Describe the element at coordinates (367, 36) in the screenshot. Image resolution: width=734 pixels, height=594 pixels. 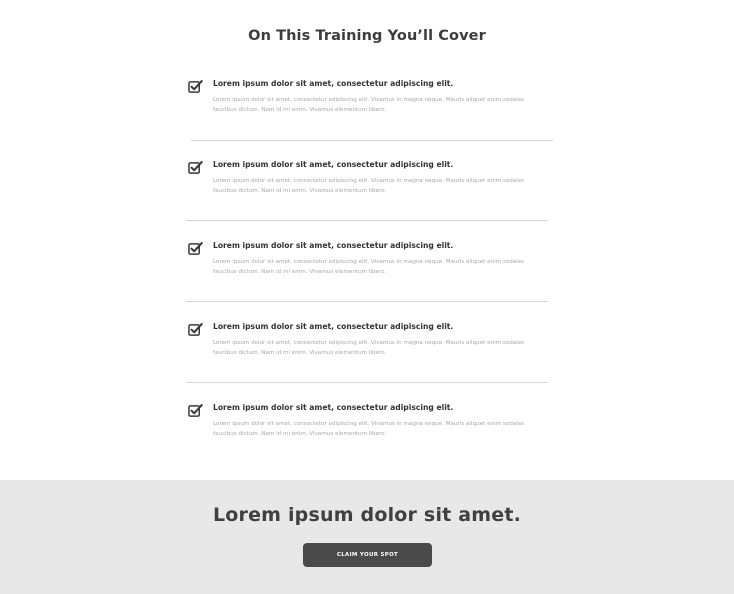
I see `section-title: On This Training You’ll Cover` at that location.